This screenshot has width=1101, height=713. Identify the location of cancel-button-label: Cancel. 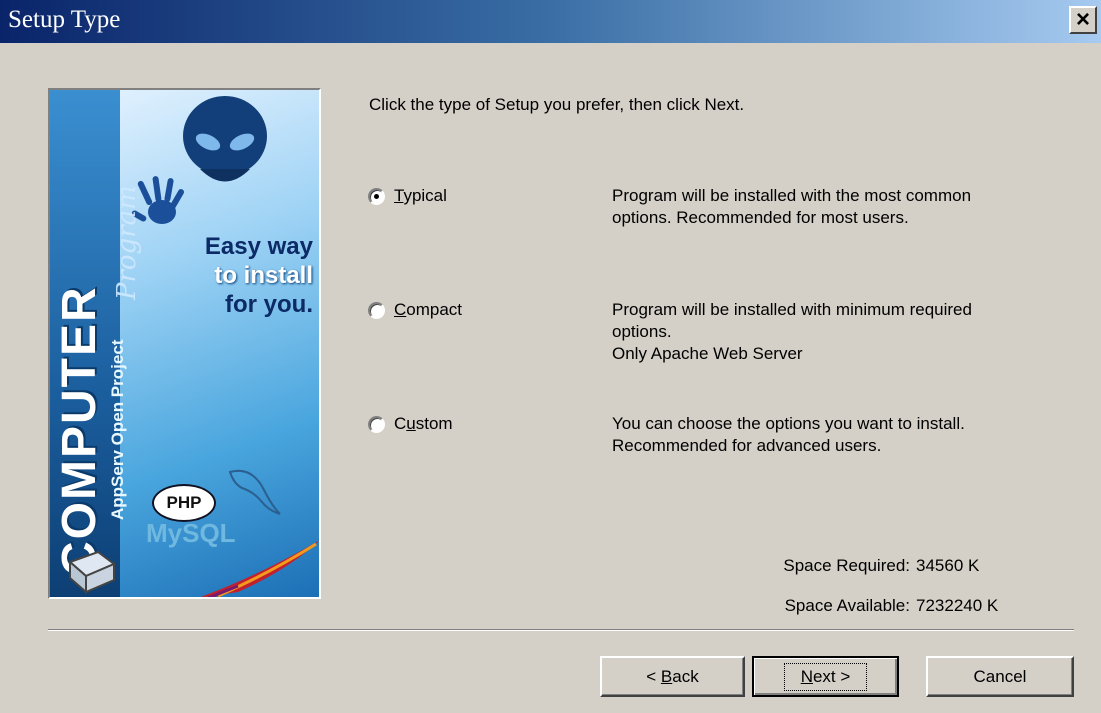
(1000, 676).